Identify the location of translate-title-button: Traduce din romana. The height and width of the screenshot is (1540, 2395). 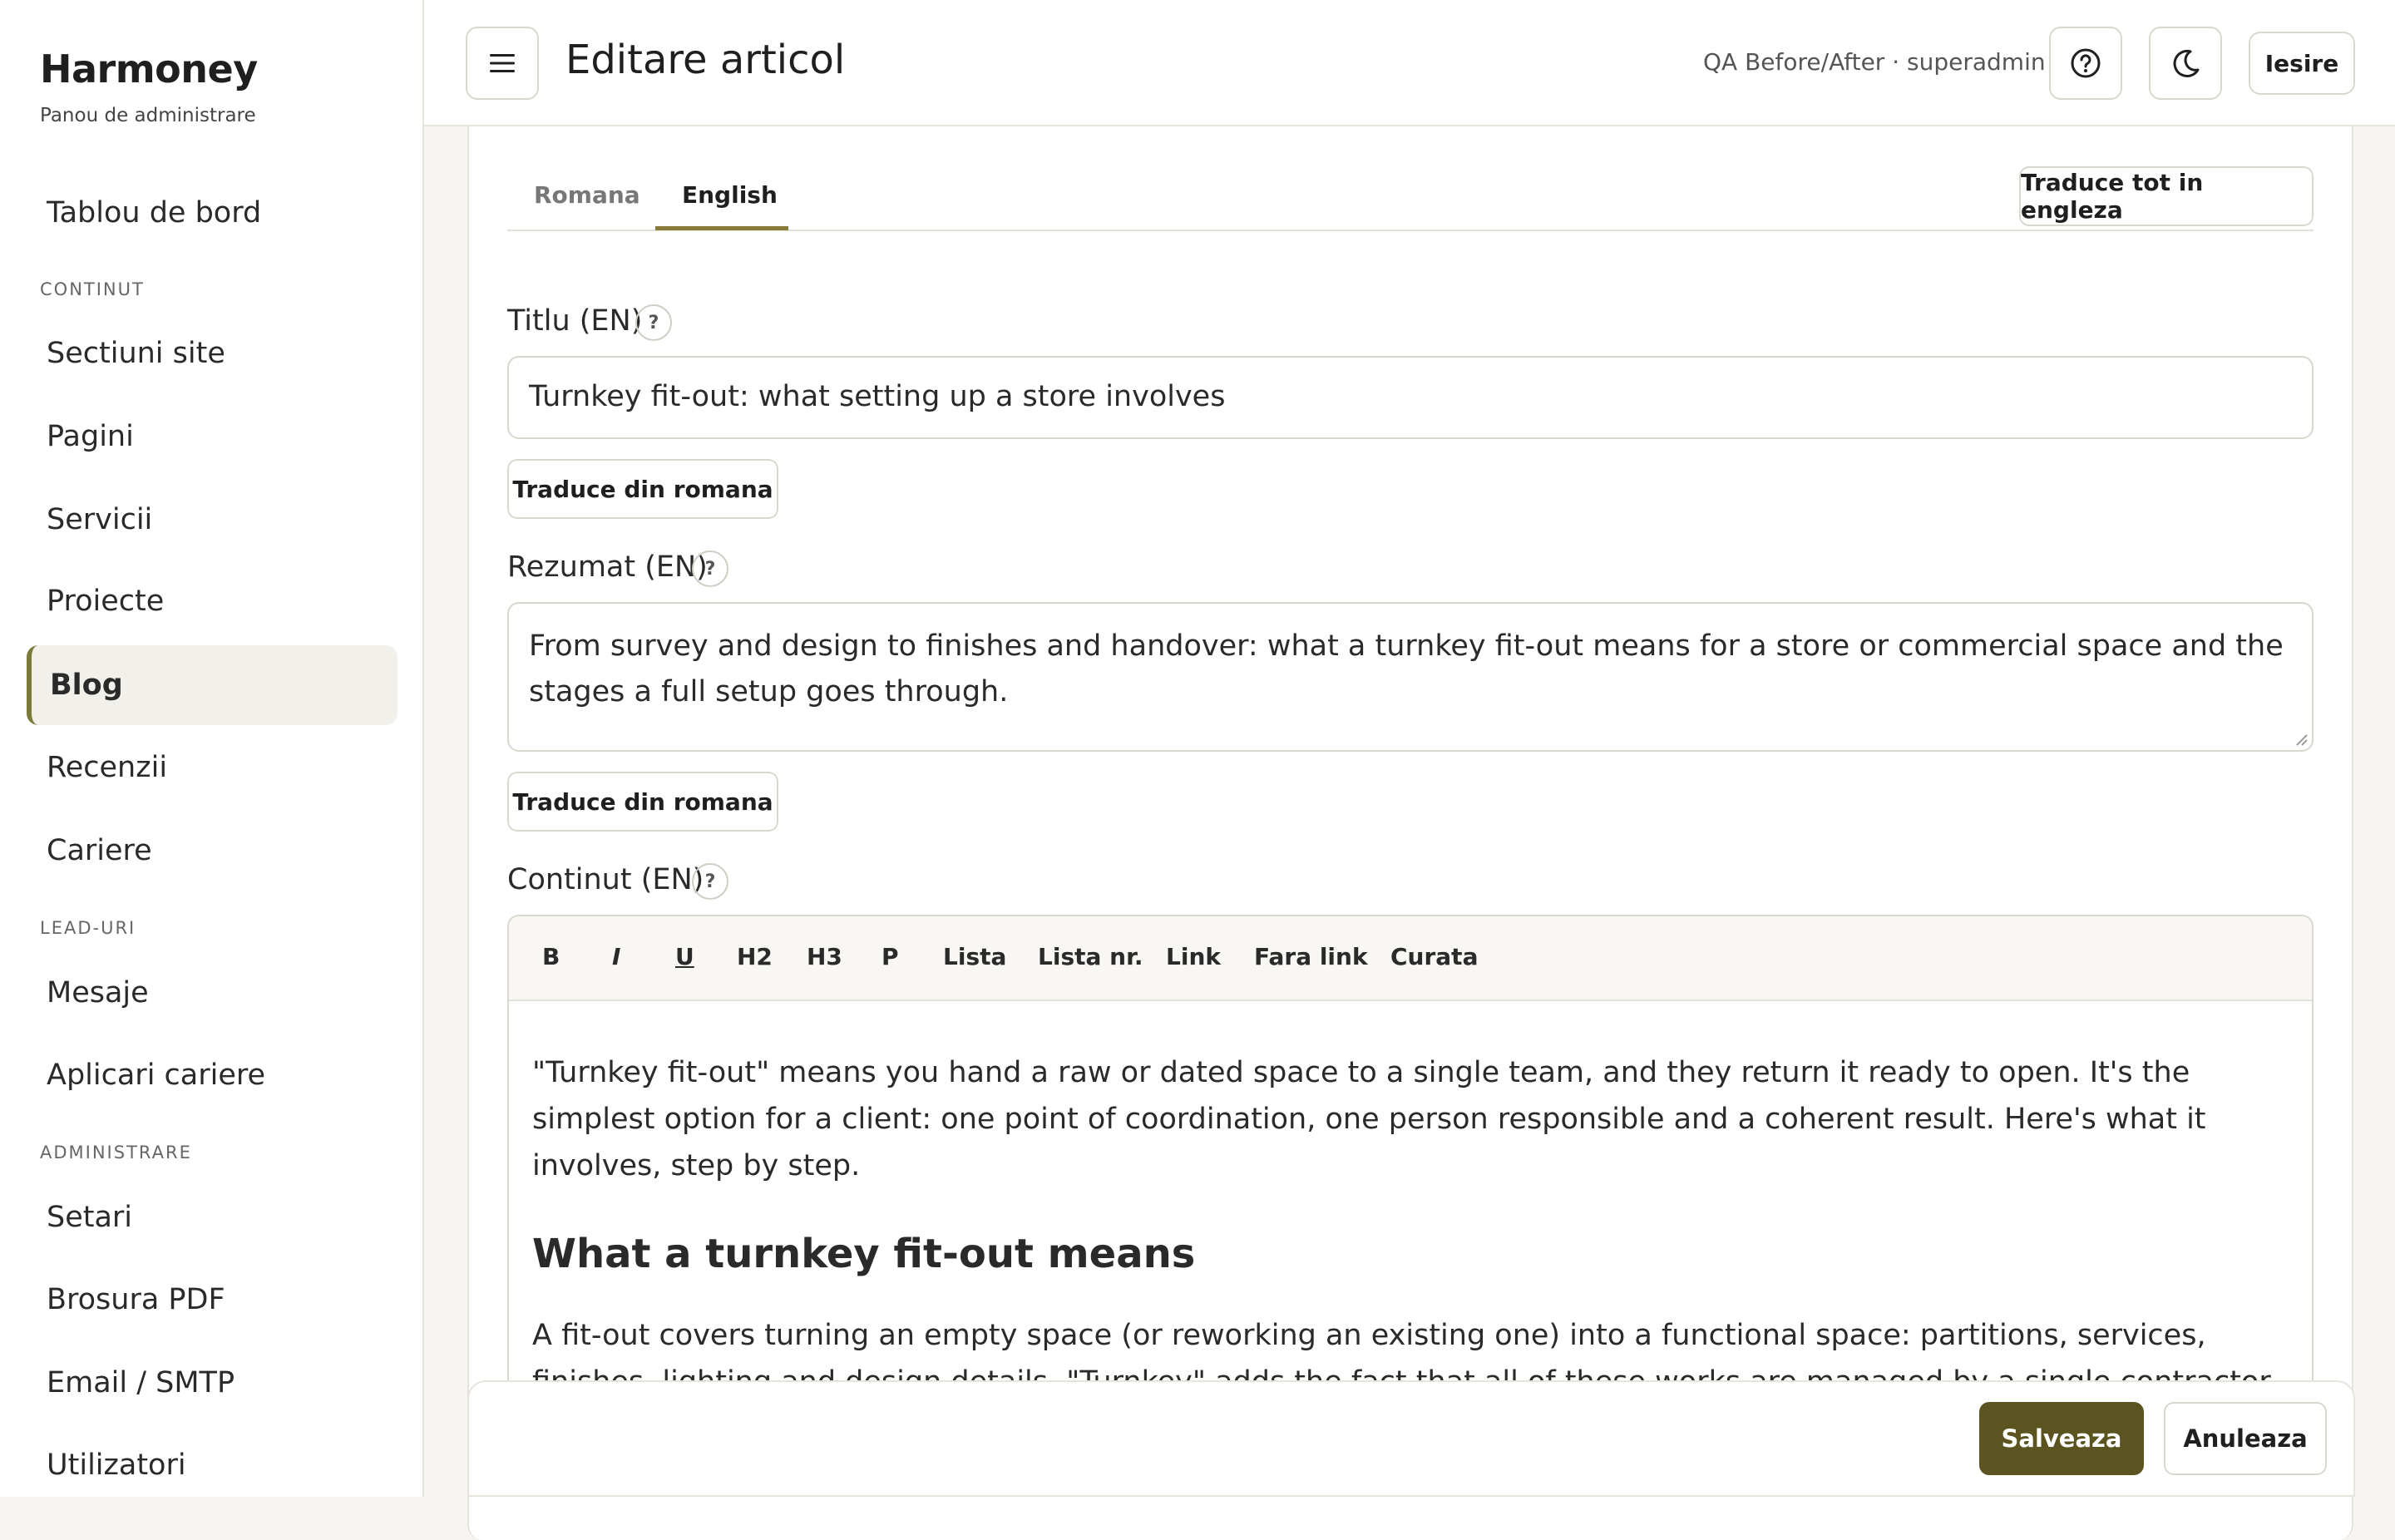
(642, 489).